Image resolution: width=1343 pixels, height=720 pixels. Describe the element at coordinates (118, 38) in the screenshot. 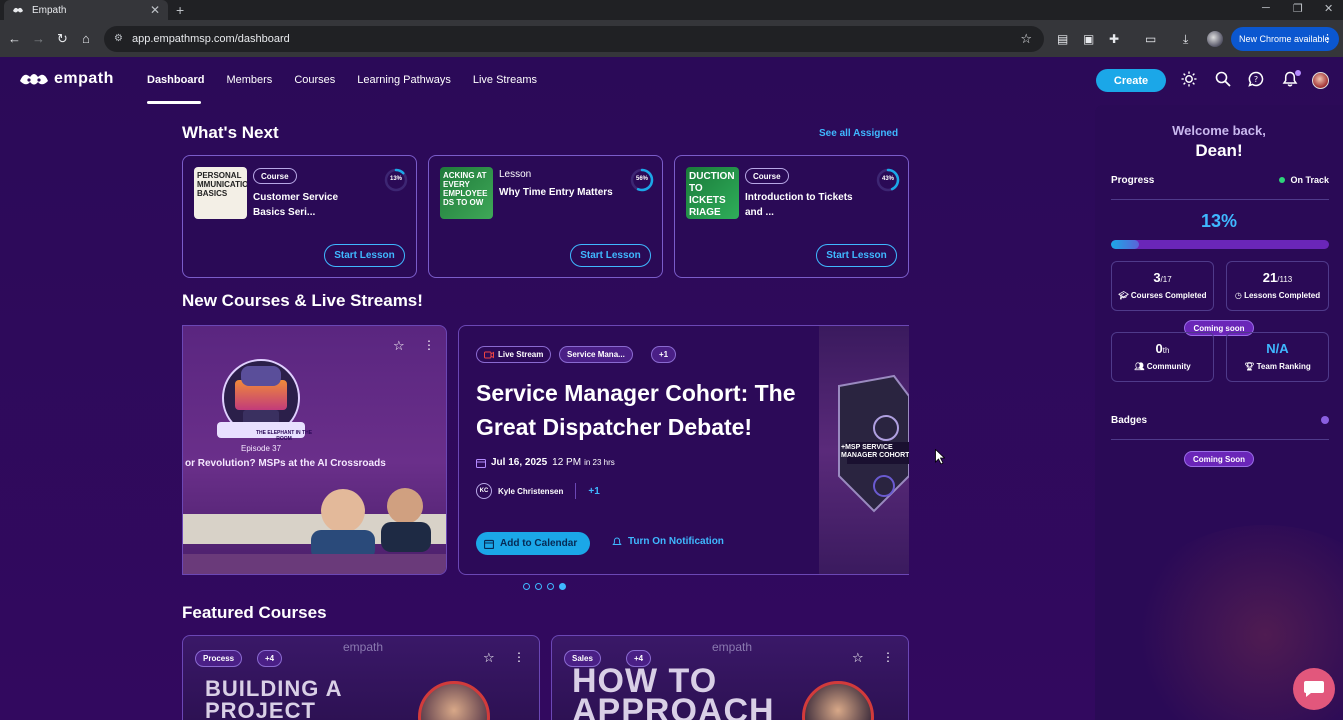

I see `site-info-icon: ⚙` at that location.